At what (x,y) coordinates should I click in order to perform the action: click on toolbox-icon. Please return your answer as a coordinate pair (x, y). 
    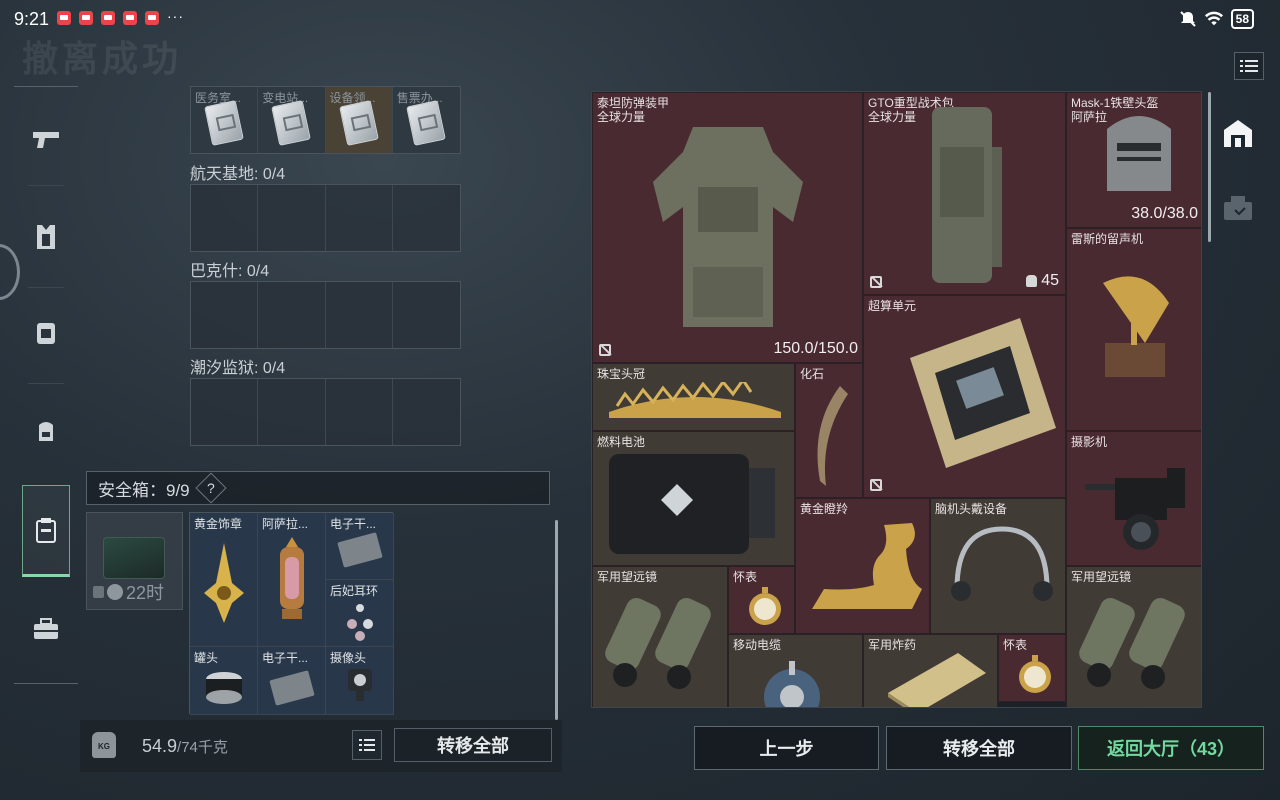
    Looking at the image, I should click on (46, 628).